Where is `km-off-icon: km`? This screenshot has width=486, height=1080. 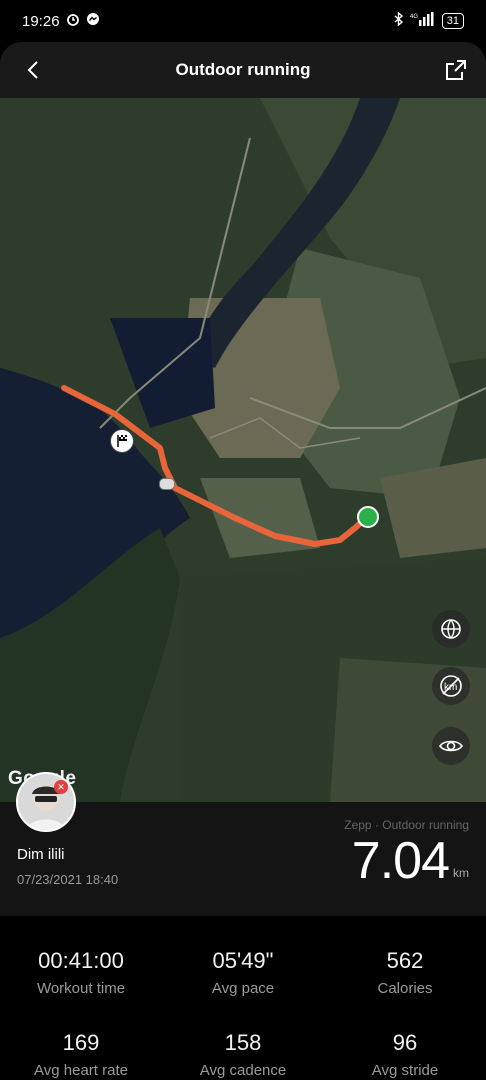 km-off-icon: km is located at coordinates (451, 686).